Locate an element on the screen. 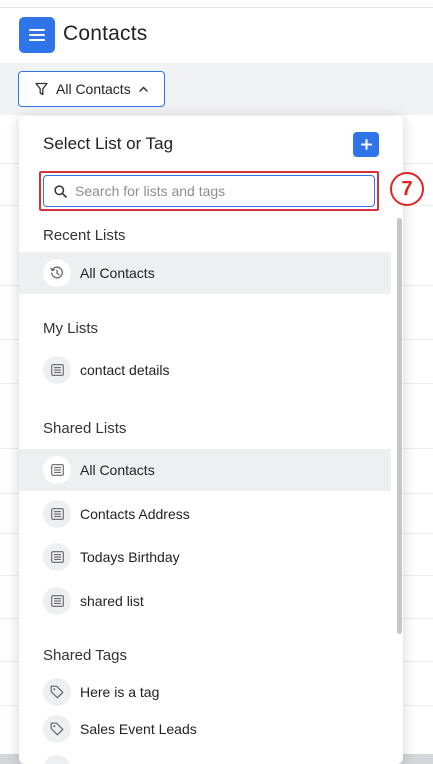  menu-button is located at coordinates (37, 35).